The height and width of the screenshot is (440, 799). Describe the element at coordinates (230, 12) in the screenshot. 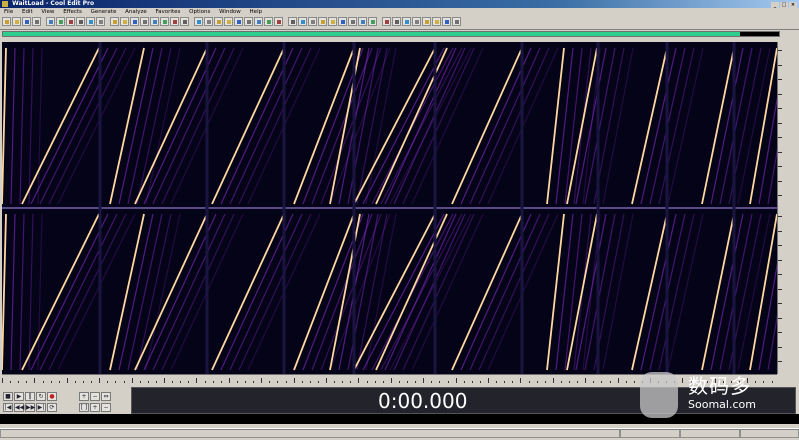

I see `menu-window: Window` at that location.